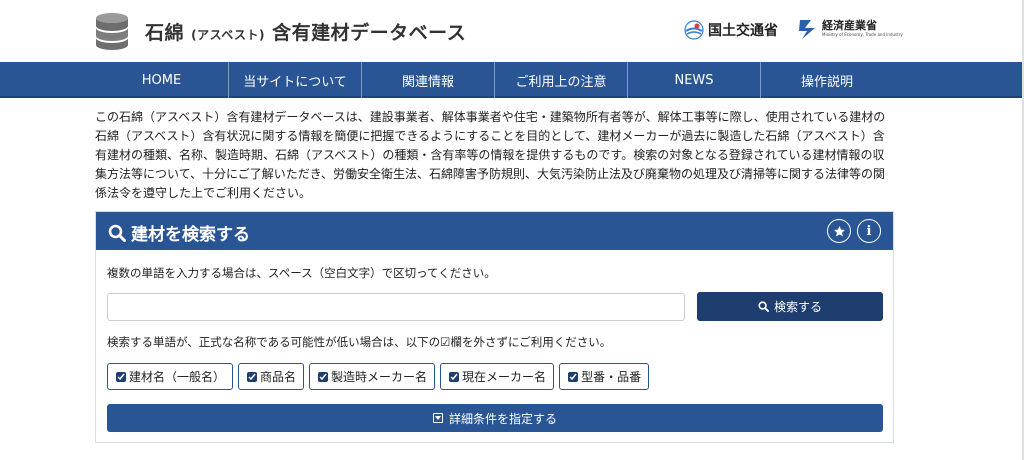 The height and width of the screenshot is (460, 1024). I want to click on site-title: 石綿 (アスベスト) 含有建材データベース, so click(305, 31).